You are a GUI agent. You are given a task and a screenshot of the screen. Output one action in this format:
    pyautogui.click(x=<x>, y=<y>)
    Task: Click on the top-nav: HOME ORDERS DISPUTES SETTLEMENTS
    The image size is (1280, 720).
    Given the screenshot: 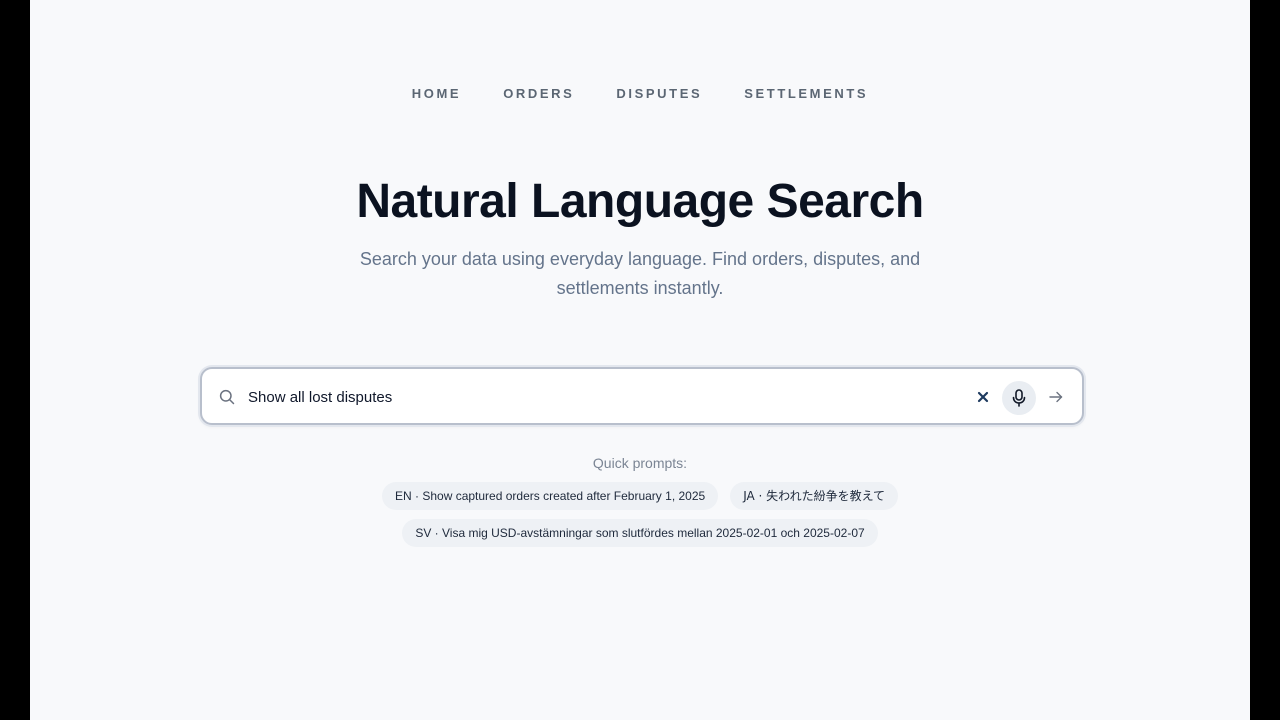 What is the action you would take?
    pyautogui.click(x=640, y=93)
    